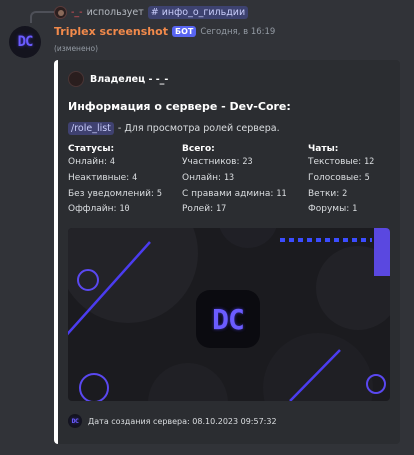 The image size is (414, 455). I want to click on field-value: 1, so click(355, 209).